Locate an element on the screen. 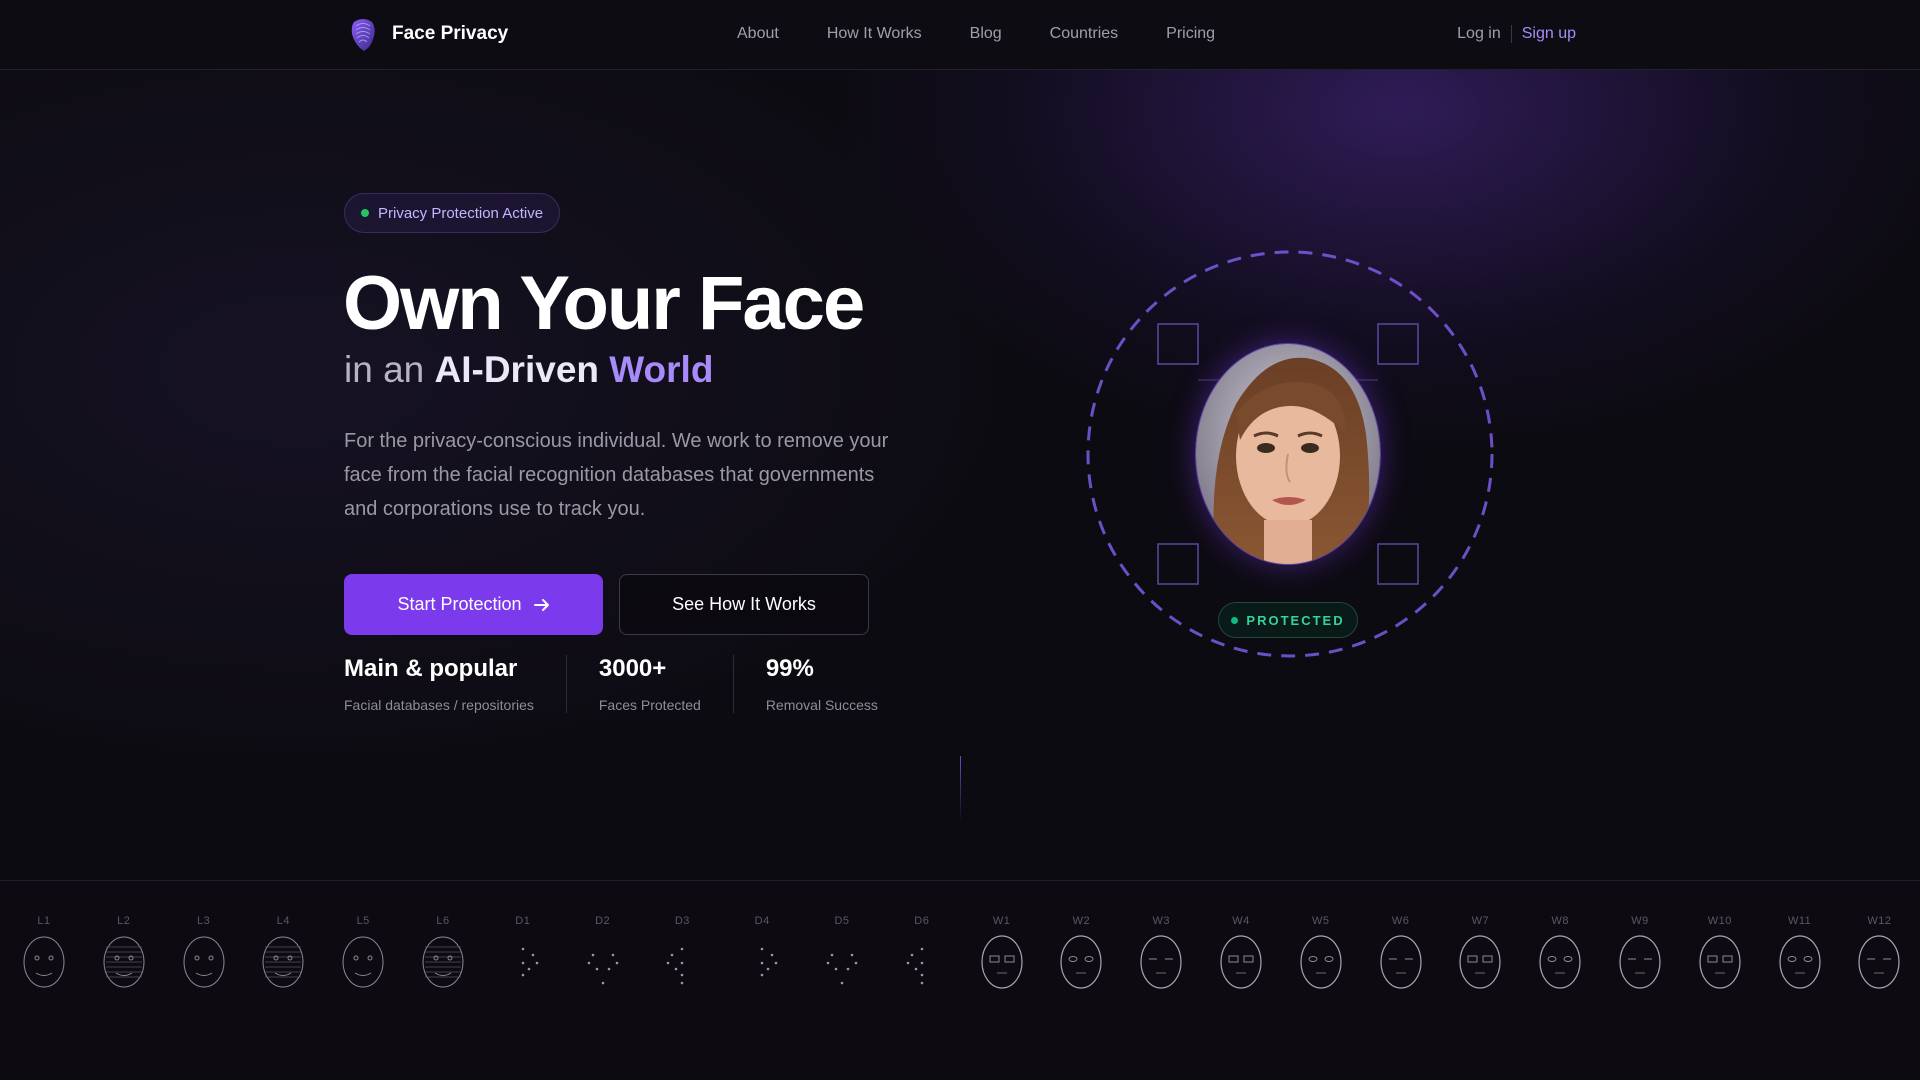 Image resolution: width=1920 pixels, height=1080 pixels. face-pattern-label: L1 is located at coordinates (44, 921).